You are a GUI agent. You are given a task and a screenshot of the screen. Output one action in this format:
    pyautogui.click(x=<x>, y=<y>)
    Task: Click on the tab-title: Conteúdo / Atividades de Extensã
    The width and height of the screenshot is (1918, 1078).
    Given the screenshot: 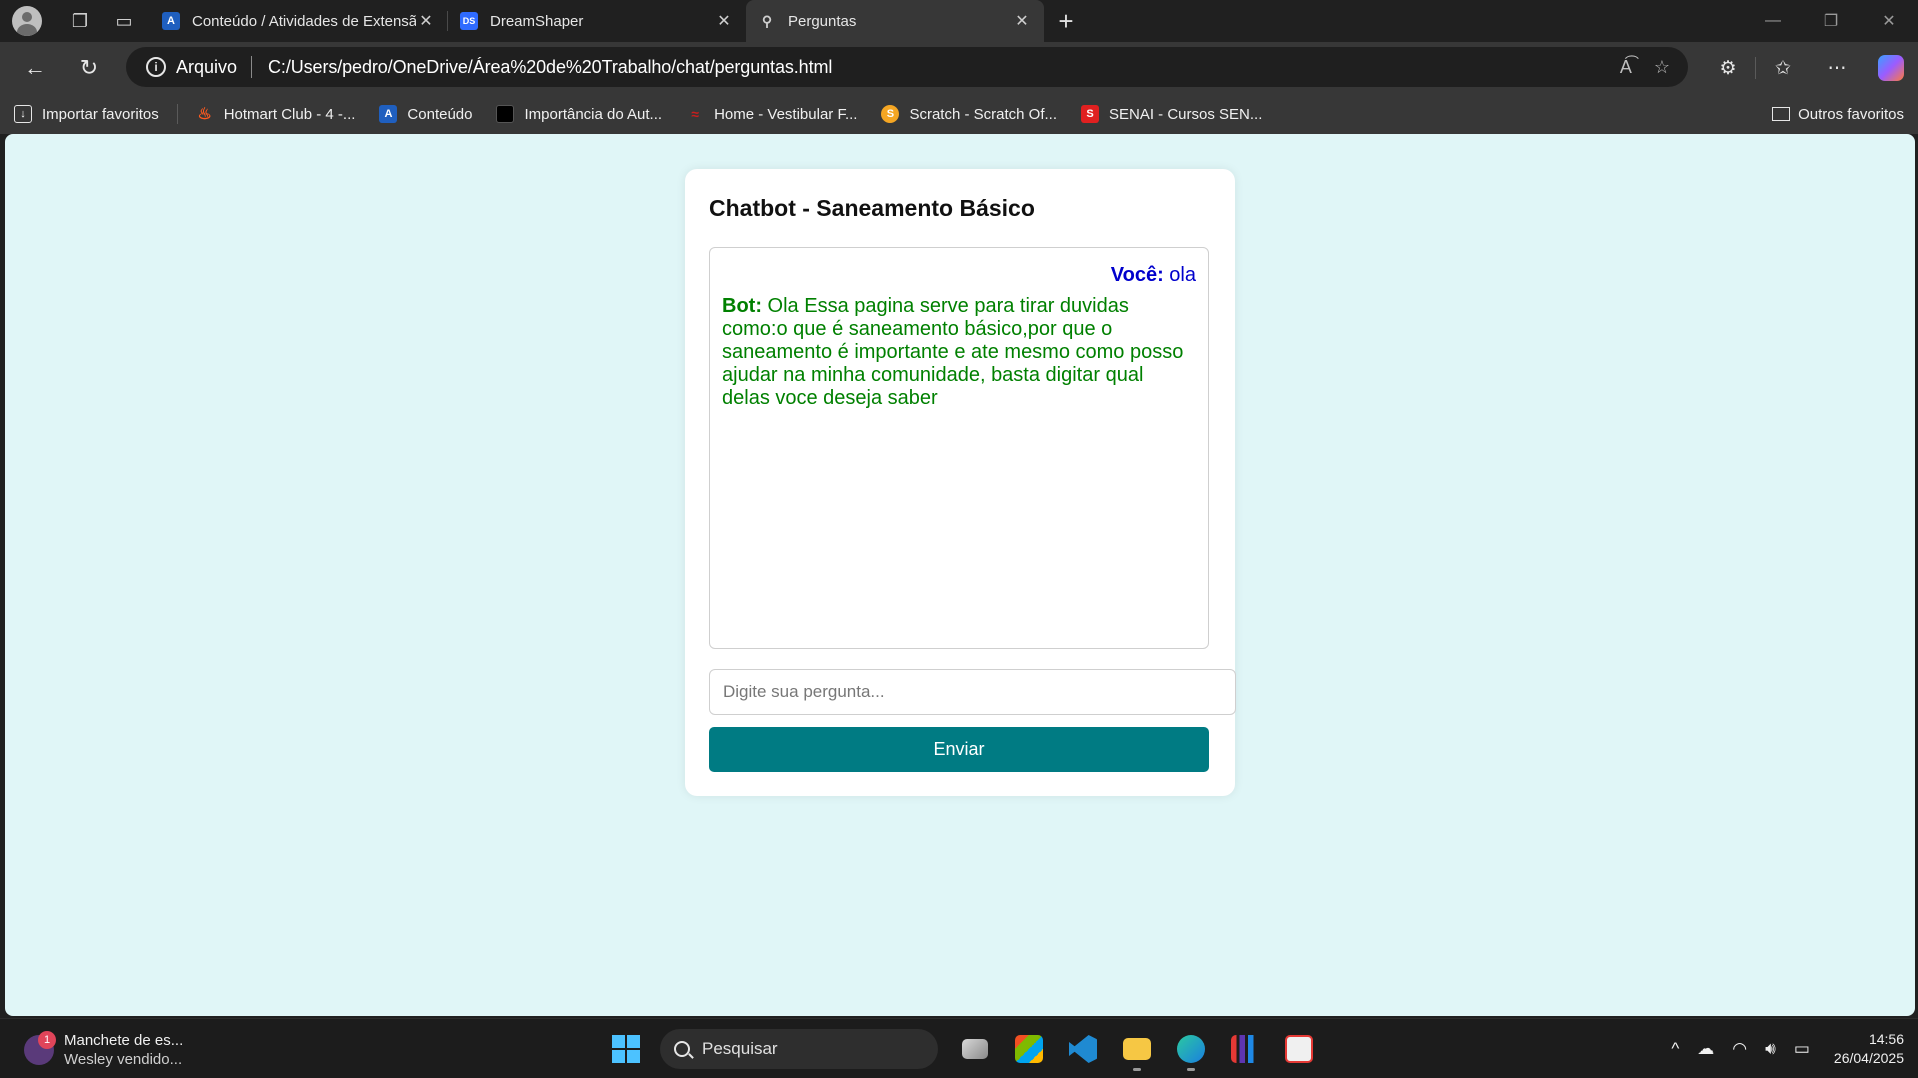 What is the action you would take?
    pyautogui.click(x=304, y=21)
    